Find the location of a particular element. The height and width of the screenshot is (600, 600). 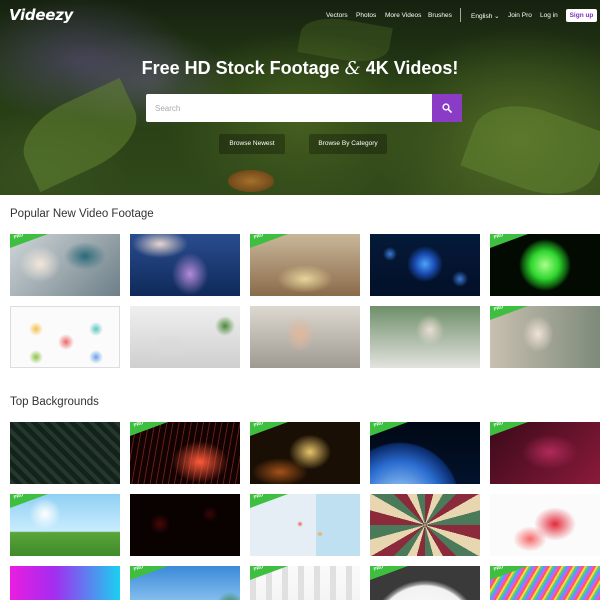

video-thumbnail-kaleidoscope is located at coordinates (425, 525).